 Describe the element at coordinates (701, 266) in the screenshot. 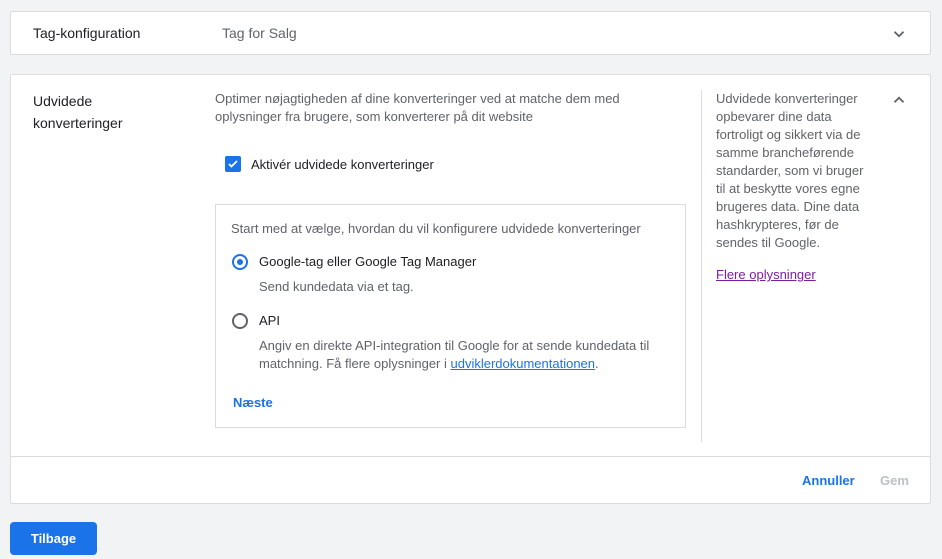

I see `vertical-divider` at that location.